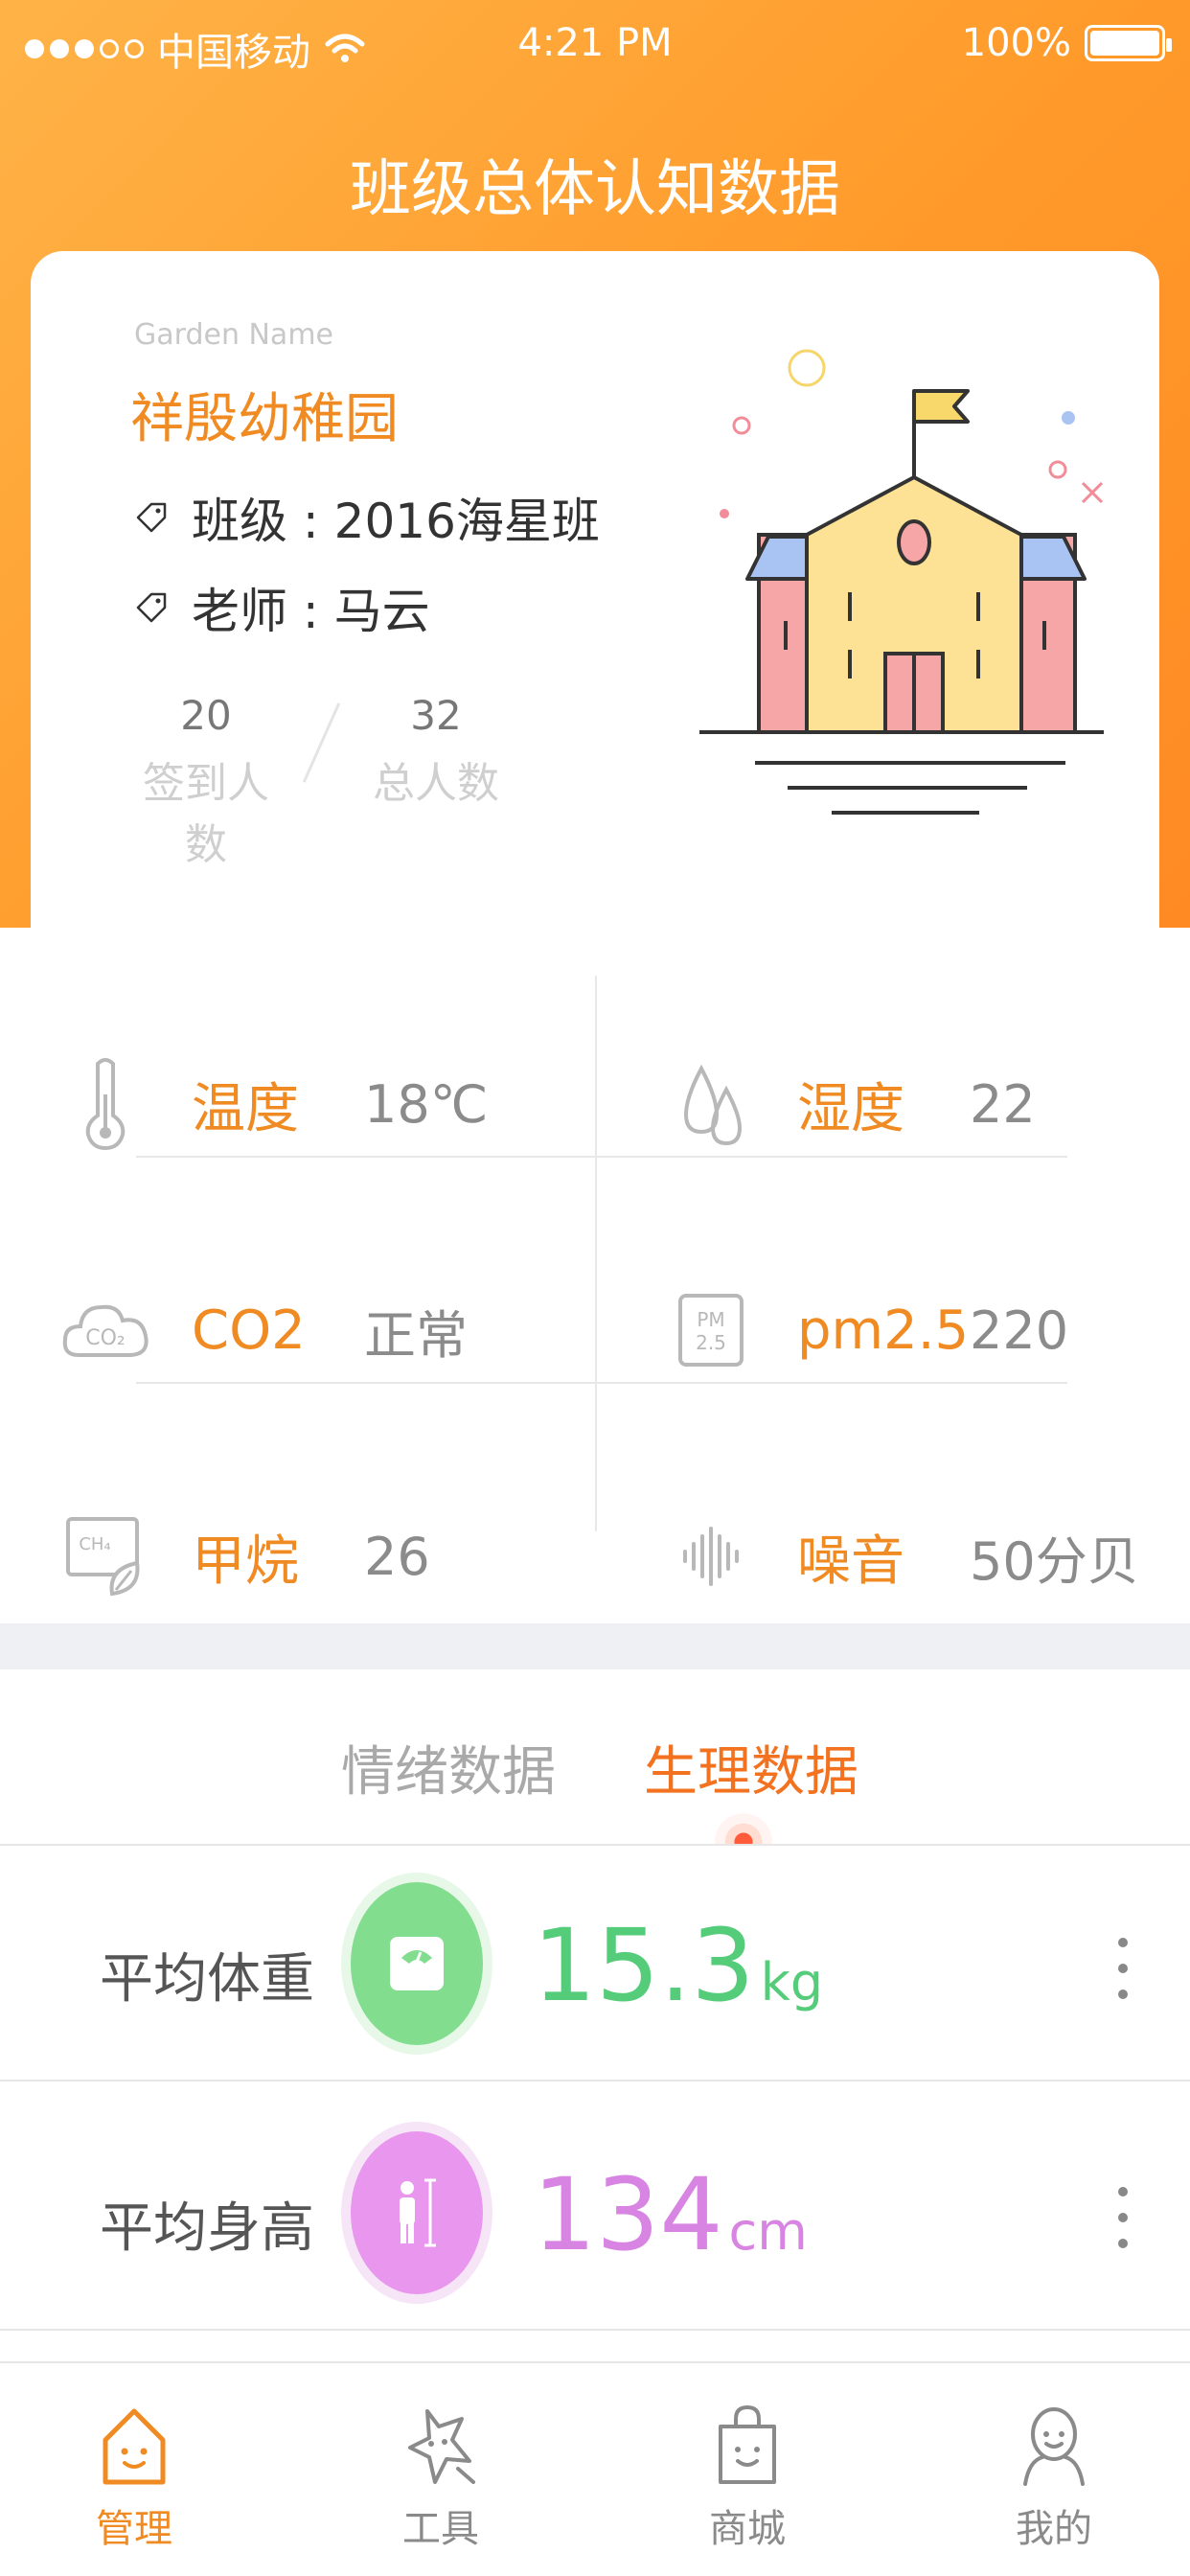 This screenshot has height=2576, width=1190. I want to click on school-building-illustration, so click(902, 582).